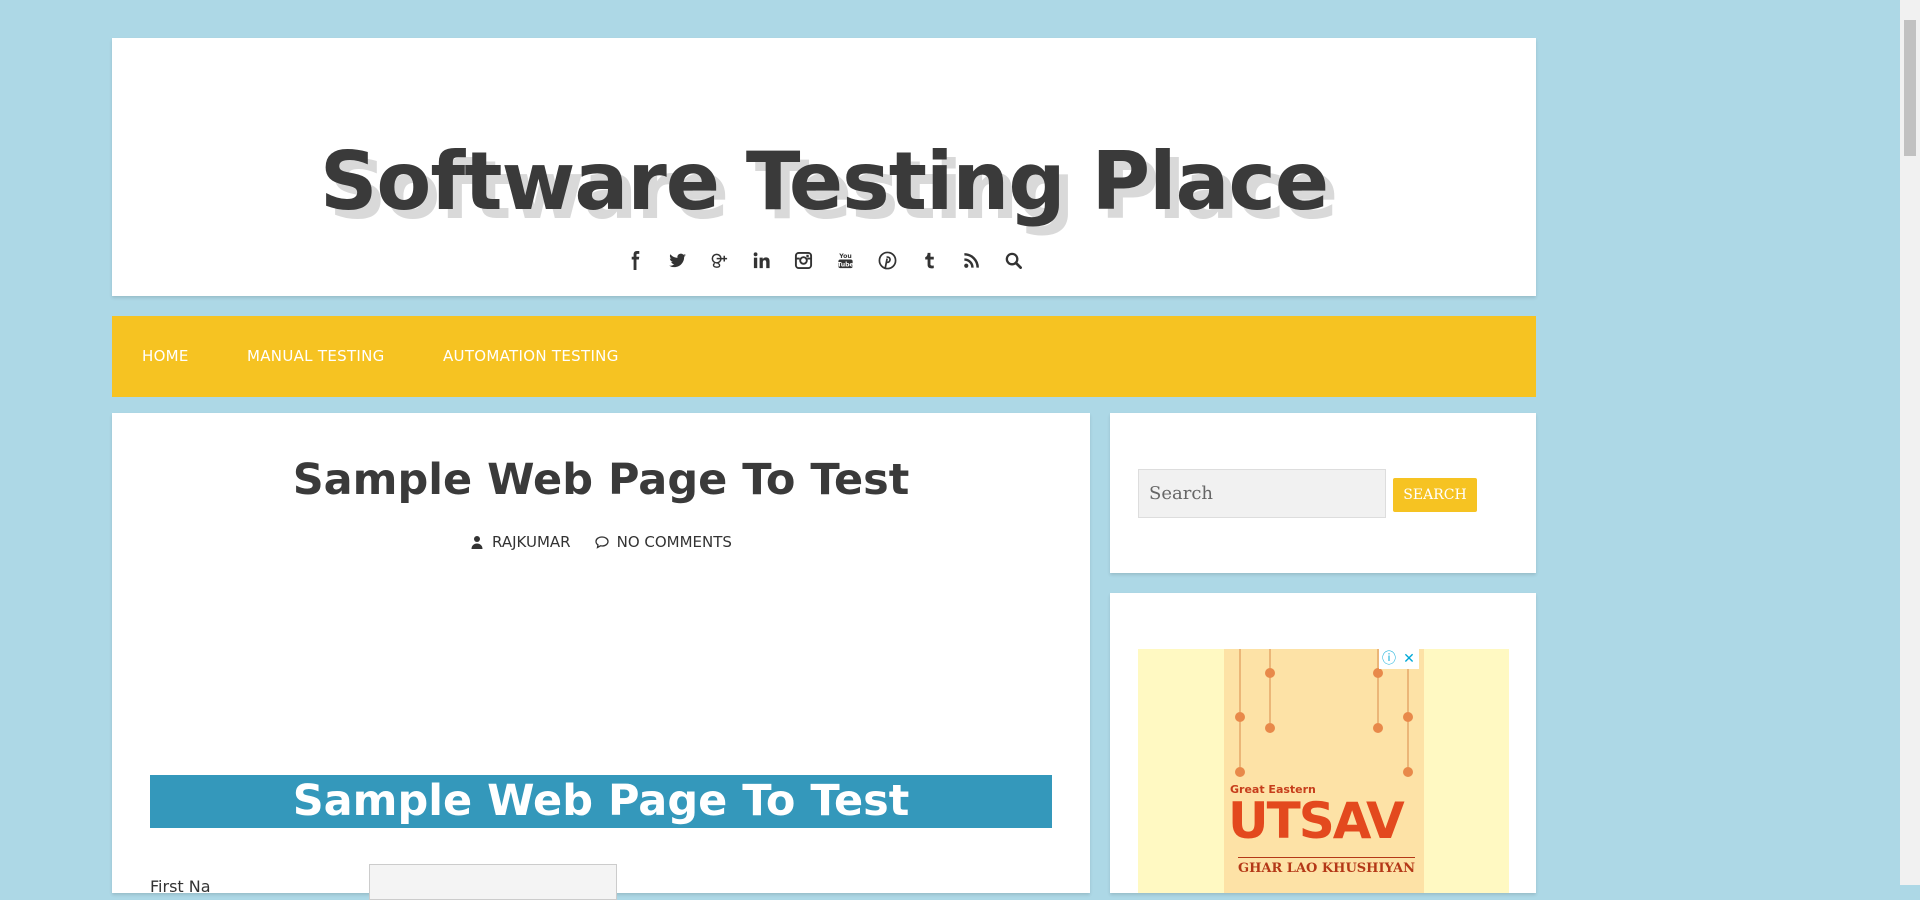 This screenshot has height=900, width=1920. Describe the element at coordinates (803, 260) in the screenshot. I see `instagram-icon` at that location.